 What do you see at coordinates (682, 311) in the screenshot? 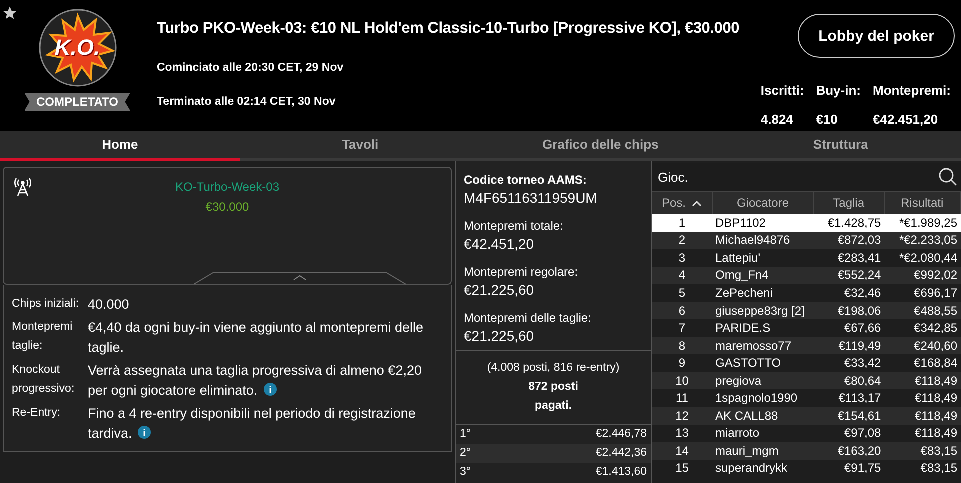
I see `position-cell: 6` at bounding box center [682, 311].